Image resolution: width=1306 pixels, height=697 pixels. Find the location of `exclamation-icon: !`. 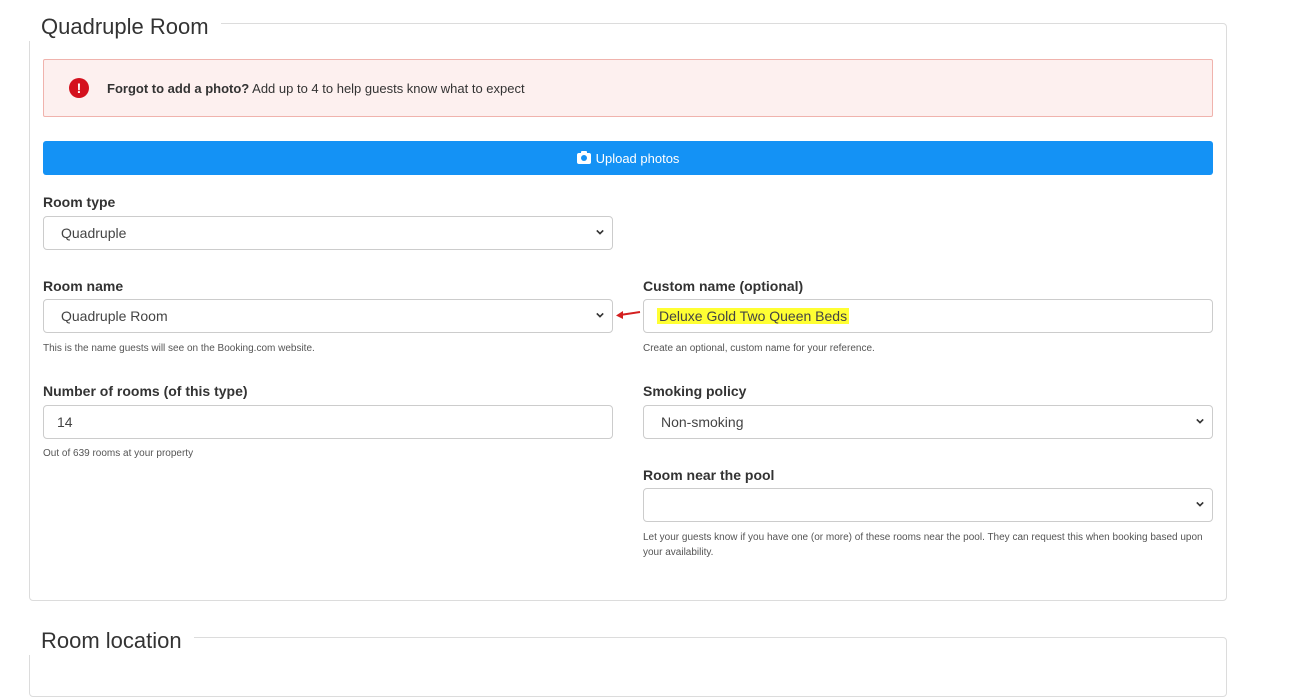

exclamation-icon: ! is located at coordinates (79, 88).